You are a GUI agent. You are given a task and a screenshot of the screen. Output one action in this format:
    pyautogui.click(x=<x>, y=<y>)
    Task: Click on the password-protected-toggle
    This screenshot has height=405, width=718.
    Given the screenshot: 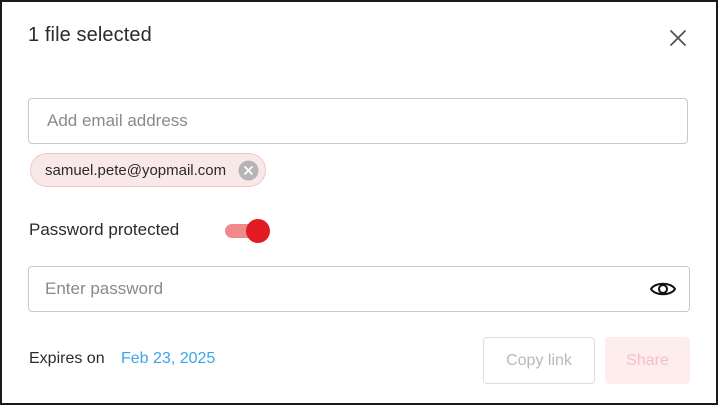 What is the action you would take?
    pyautogui.click(x=248, y=231)
    